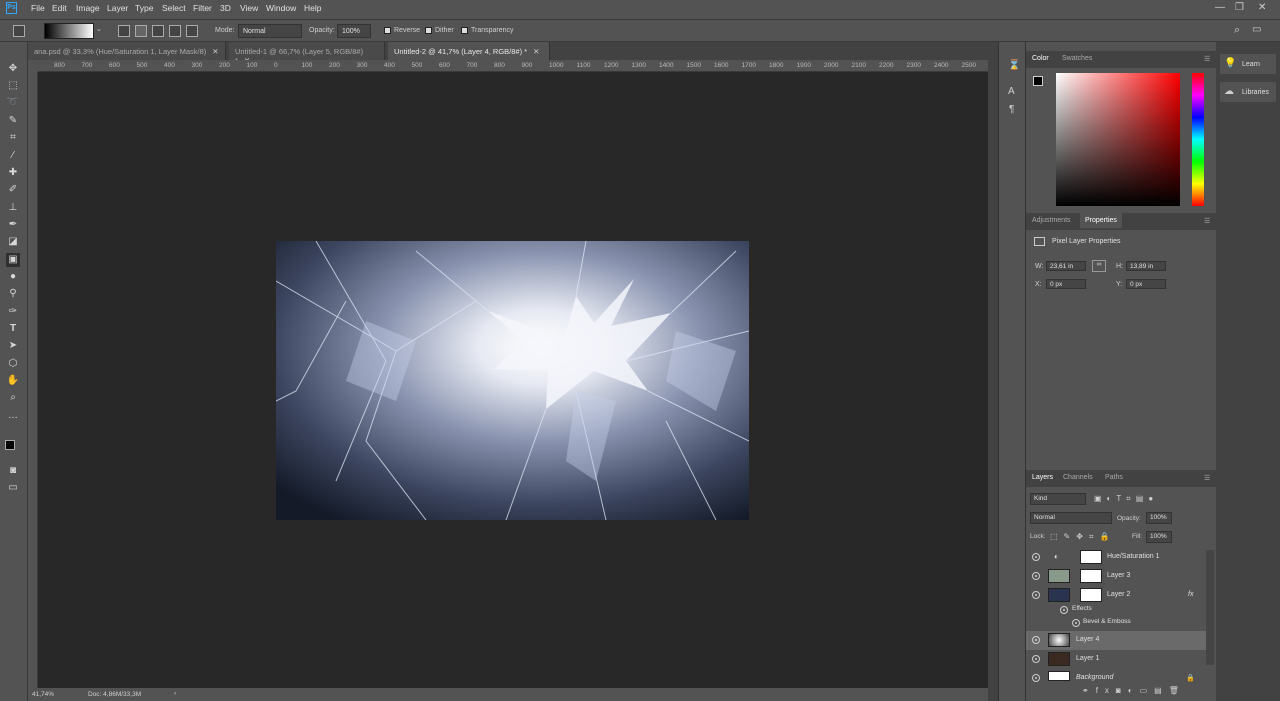 This screenshot has width=1280, height=701. What do you see at coordinates (1082, 537) in the screenshot?
I see `lock-icons: ⬚✎✥⌗🔒` at bounding box center [1082, 537].